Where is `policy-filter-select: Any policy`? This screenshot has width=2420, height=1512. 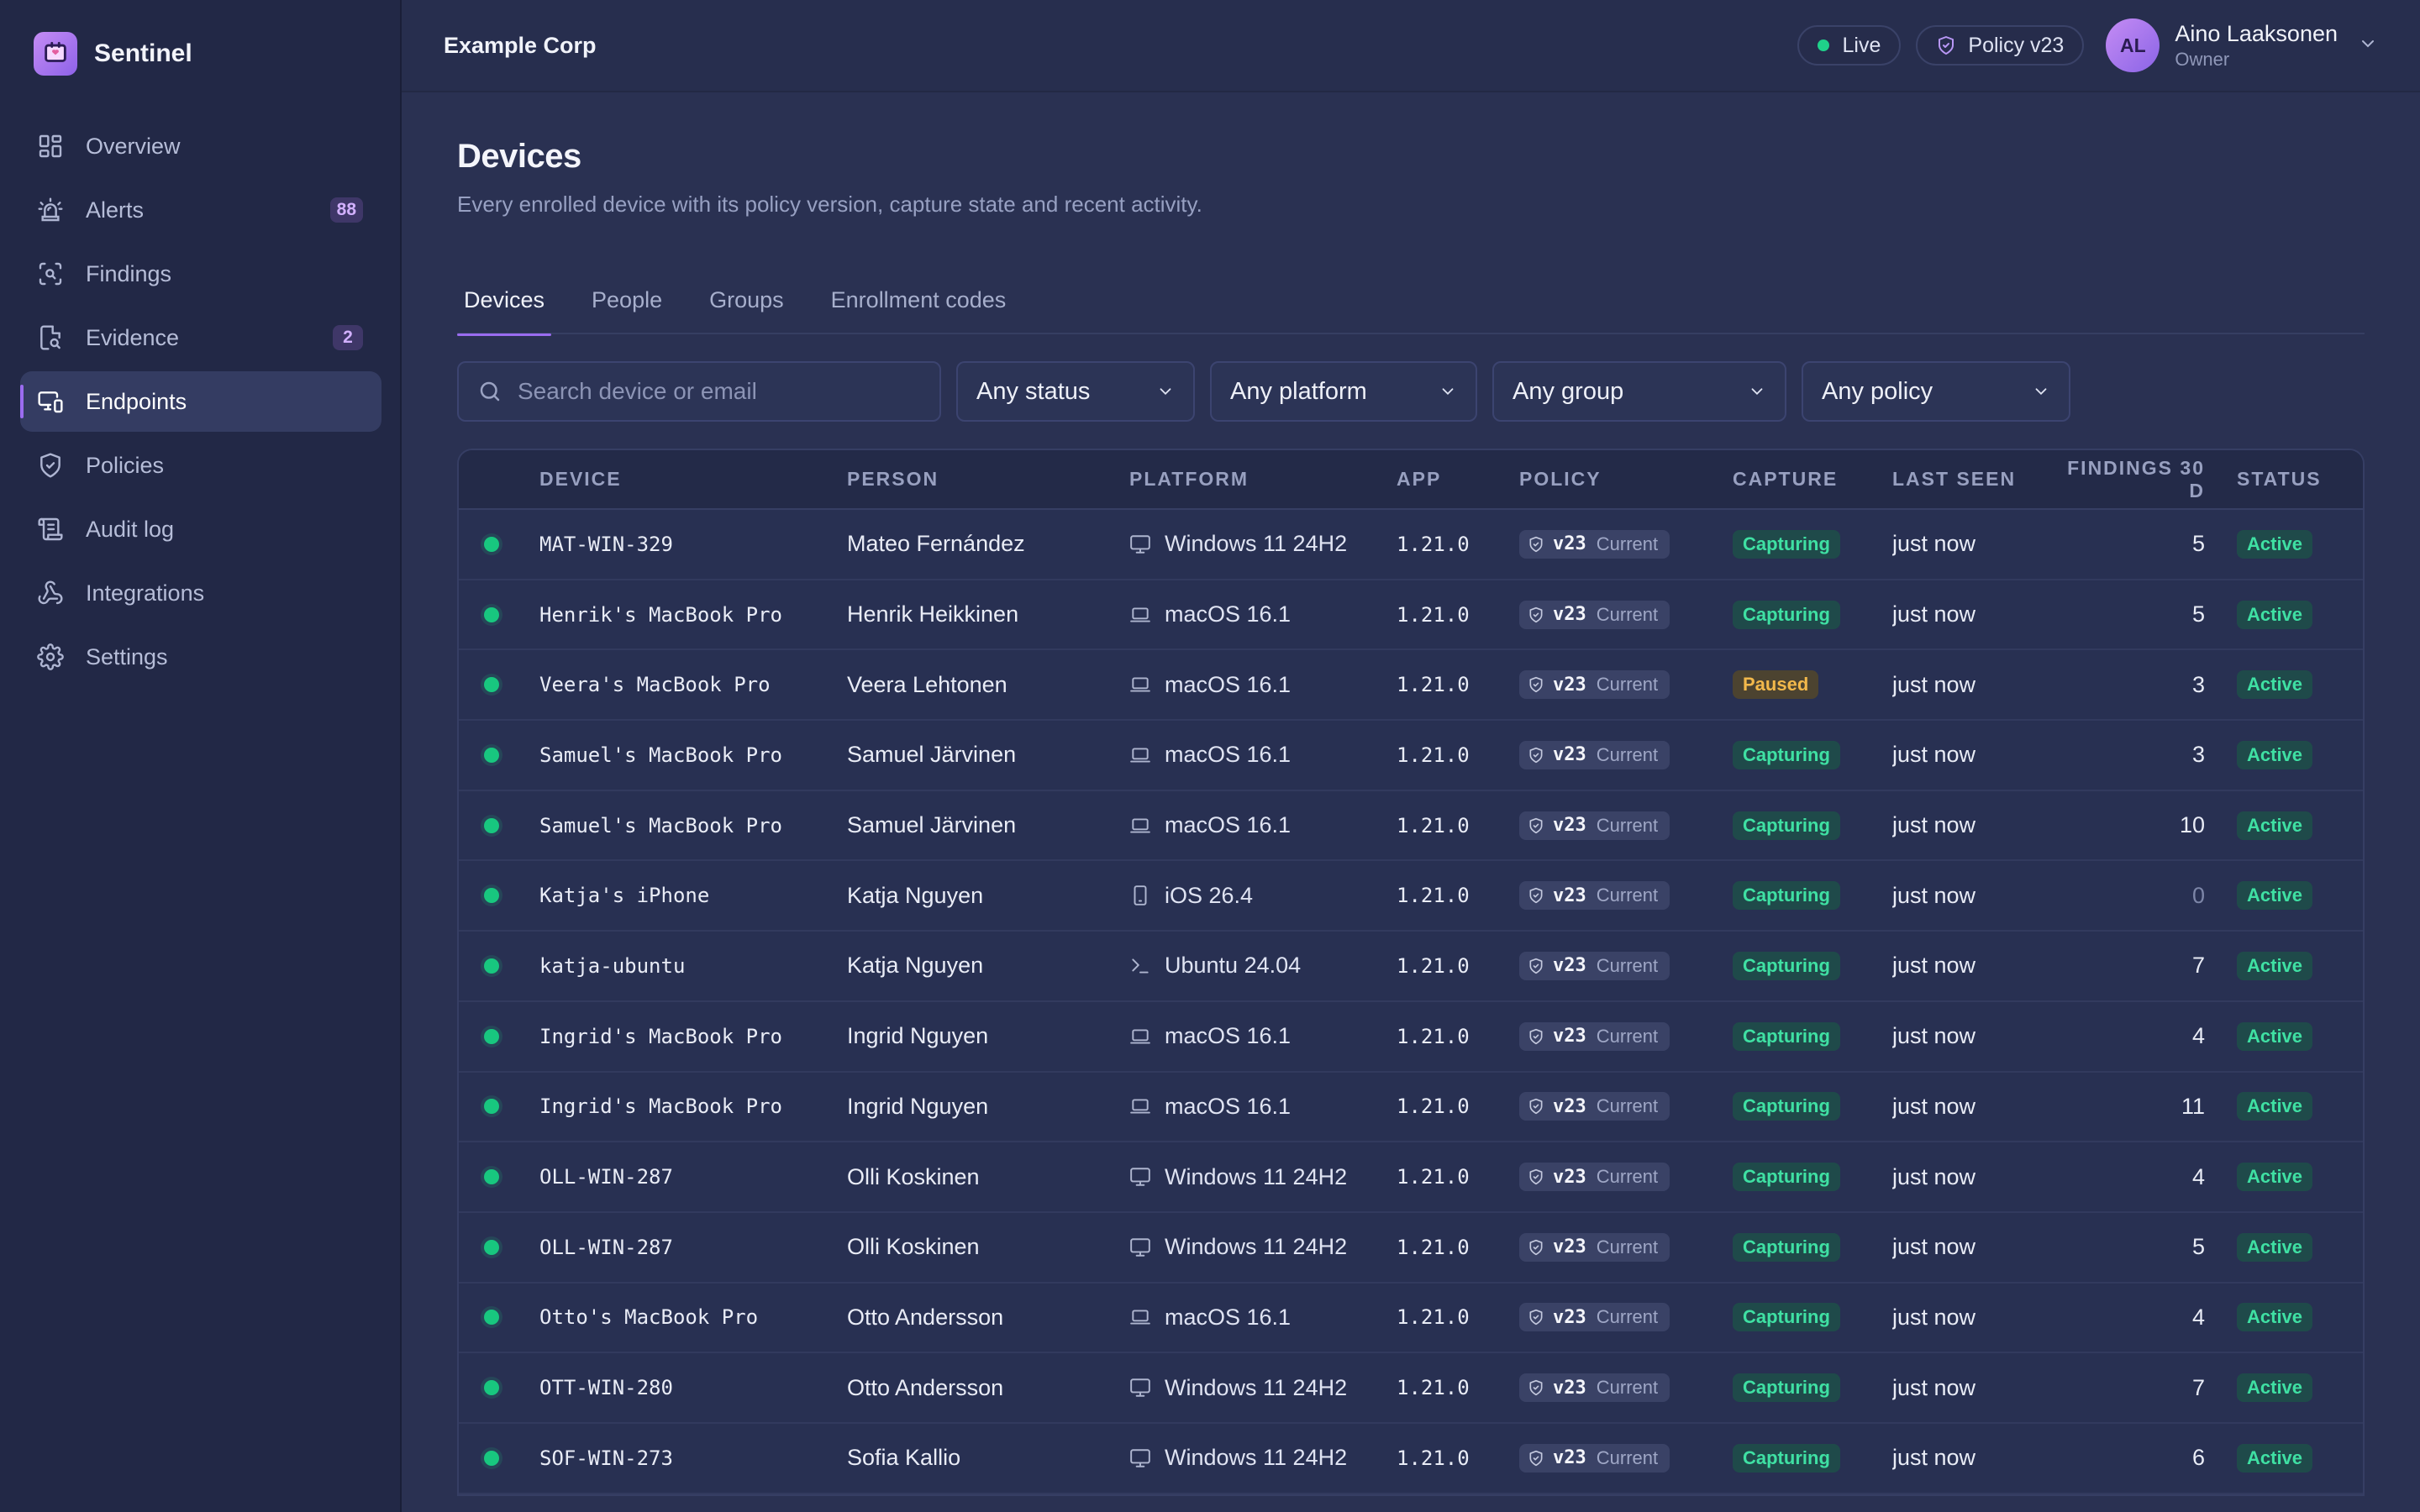
policy-filter-select: Any policy is located at coordinates (1936, 391).